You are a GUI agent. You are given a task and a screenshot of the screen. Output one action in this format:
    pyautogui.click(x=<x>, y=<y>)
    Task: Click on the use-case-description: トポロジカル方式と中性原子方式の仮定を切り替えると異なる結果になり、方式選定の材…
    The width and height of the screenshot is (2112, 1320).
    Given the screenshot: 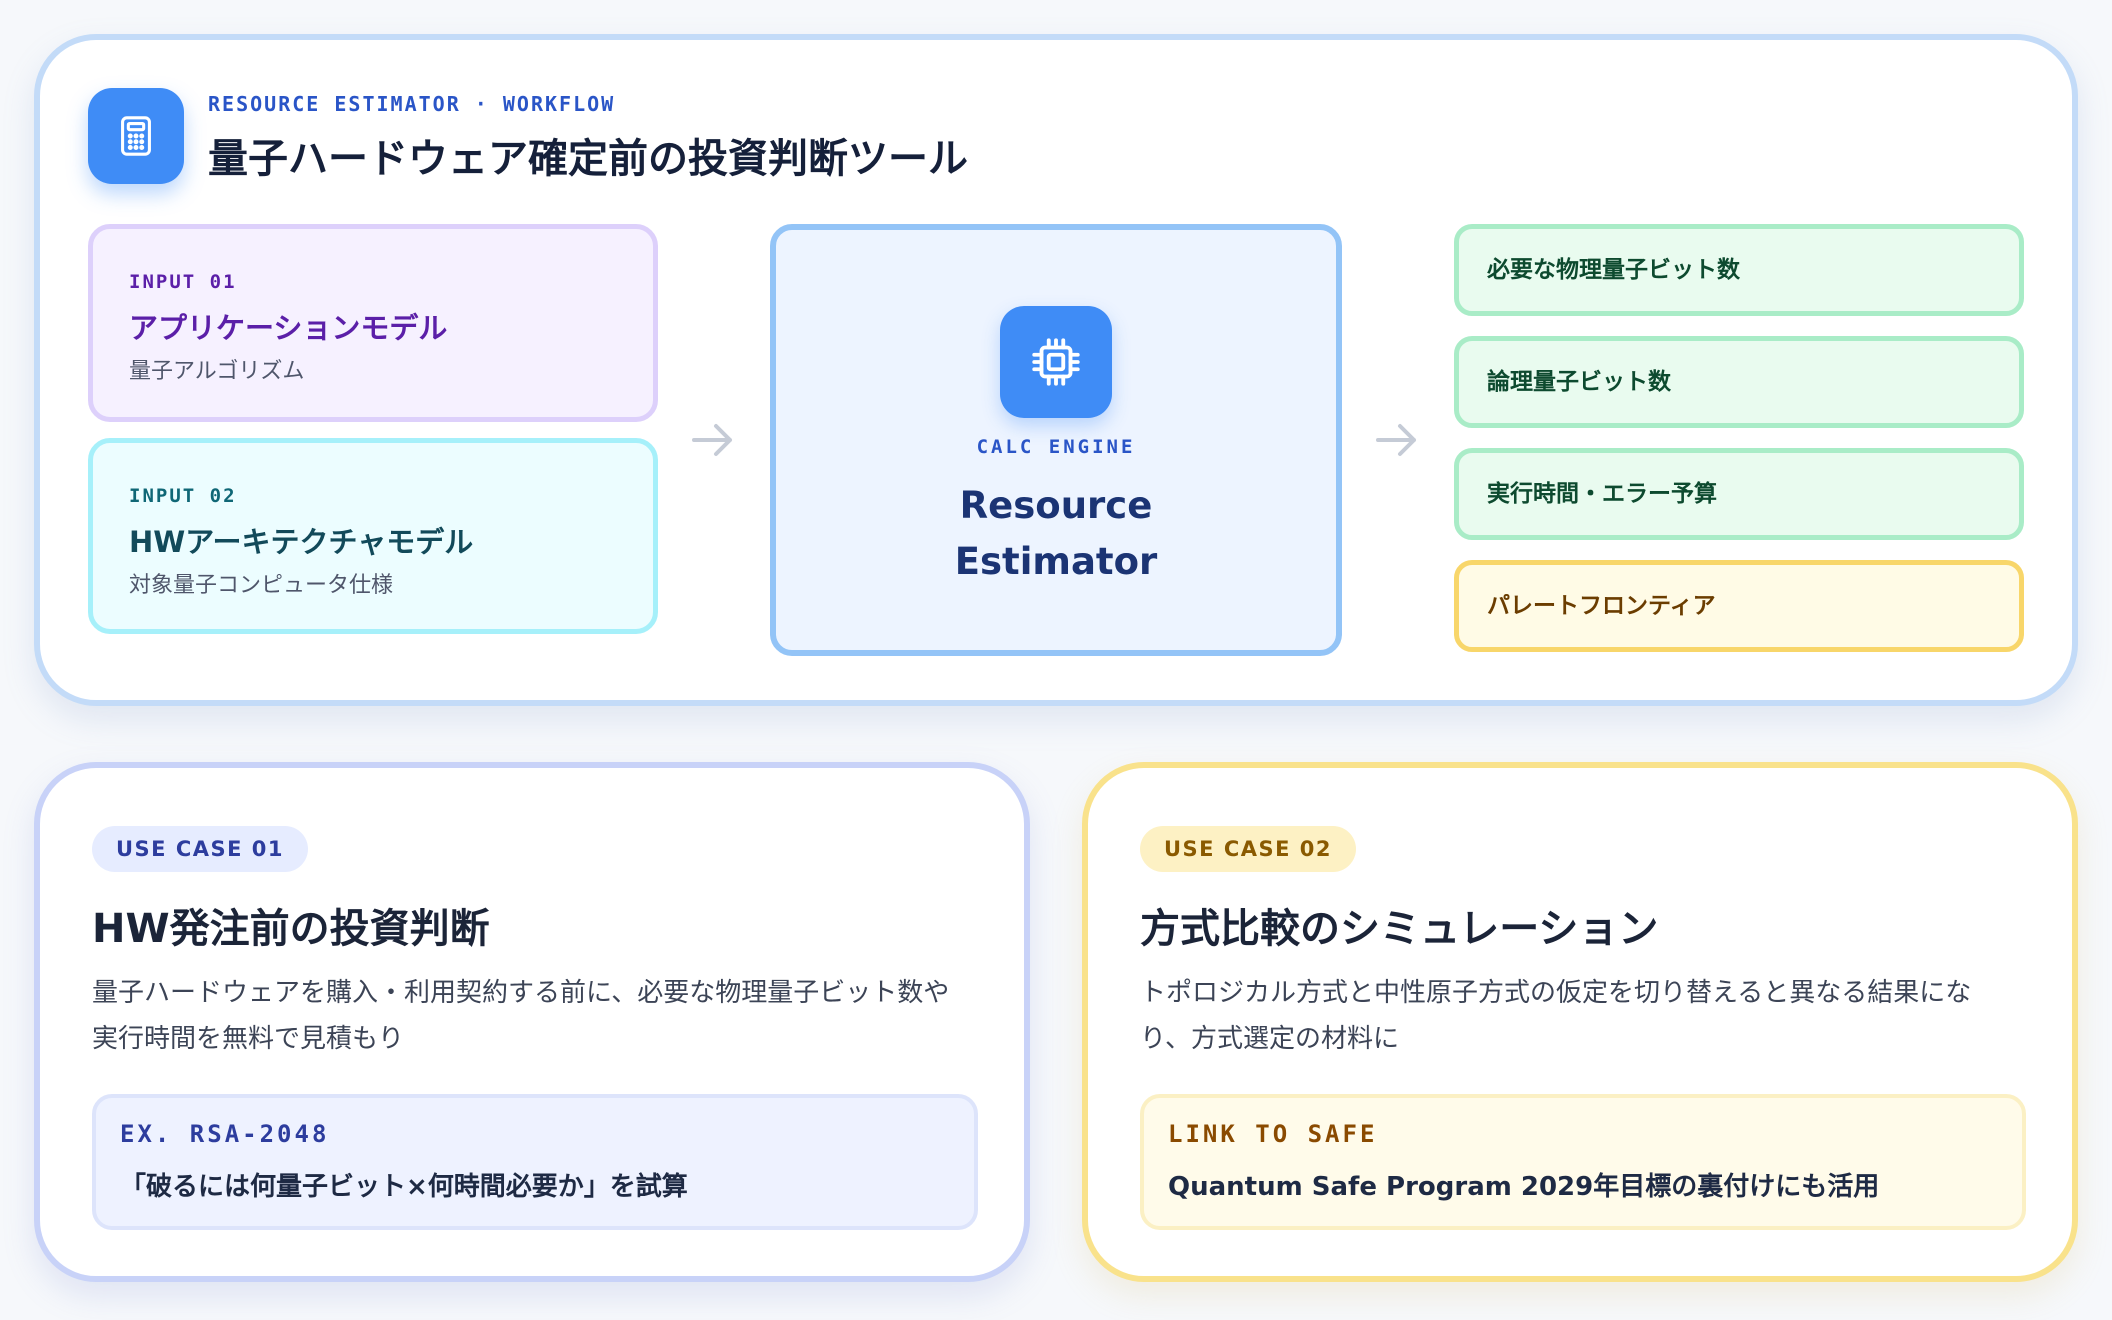 What is the action you would take?
    pyautogui.click(x=1556, y=1016)
    